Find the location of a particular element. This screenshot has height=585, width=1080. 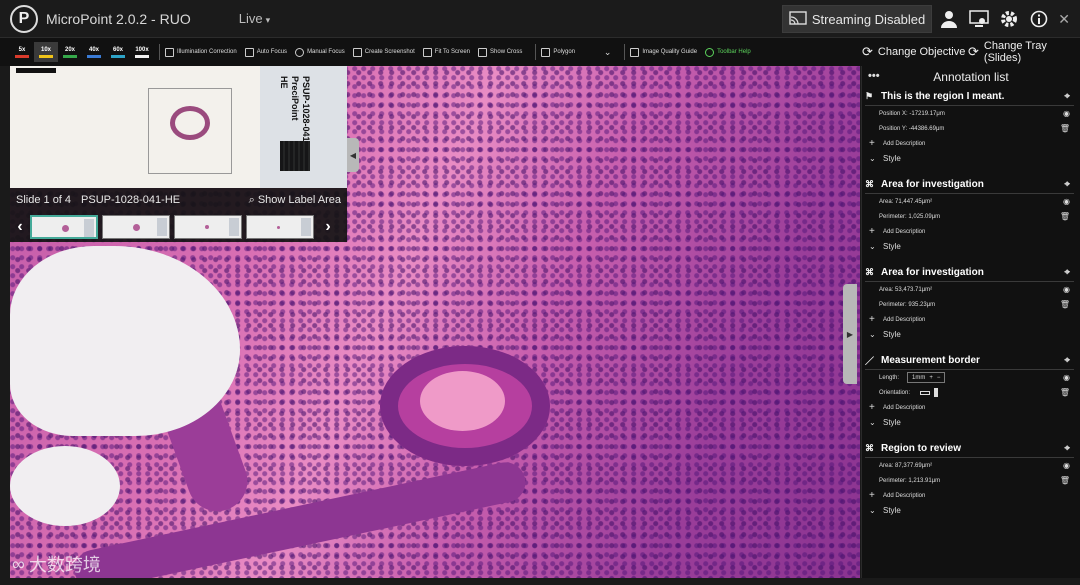

orientation-toggle is located at coordinates (929, 392).